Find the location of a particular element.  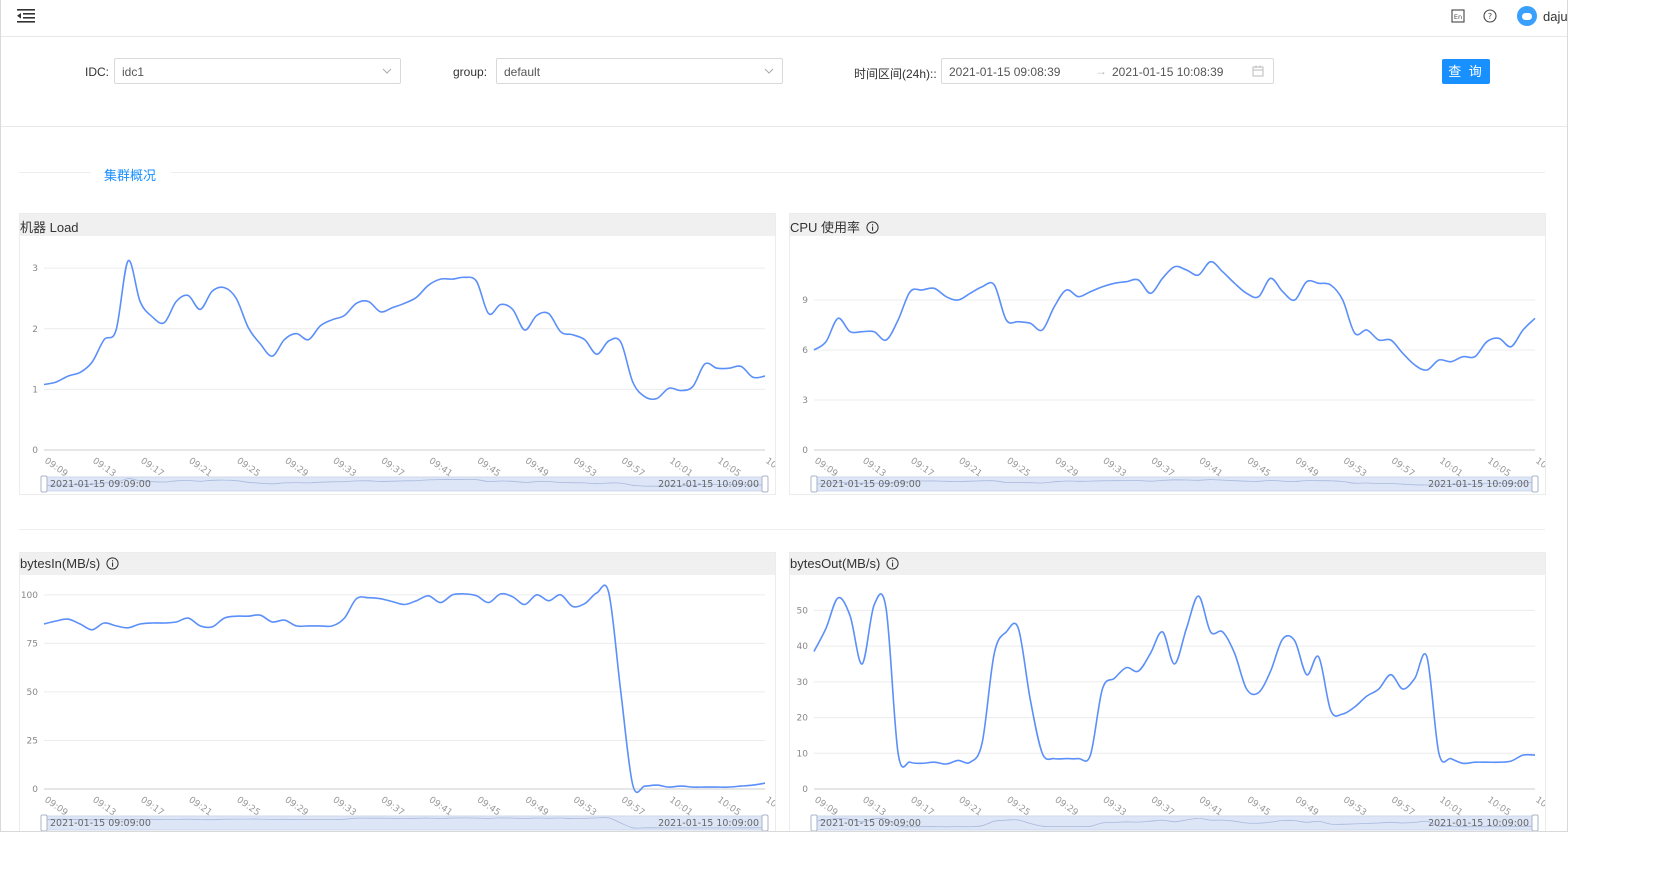

chart-title-text: bytesIn(MB/s) is located at coordinates (60, 563).